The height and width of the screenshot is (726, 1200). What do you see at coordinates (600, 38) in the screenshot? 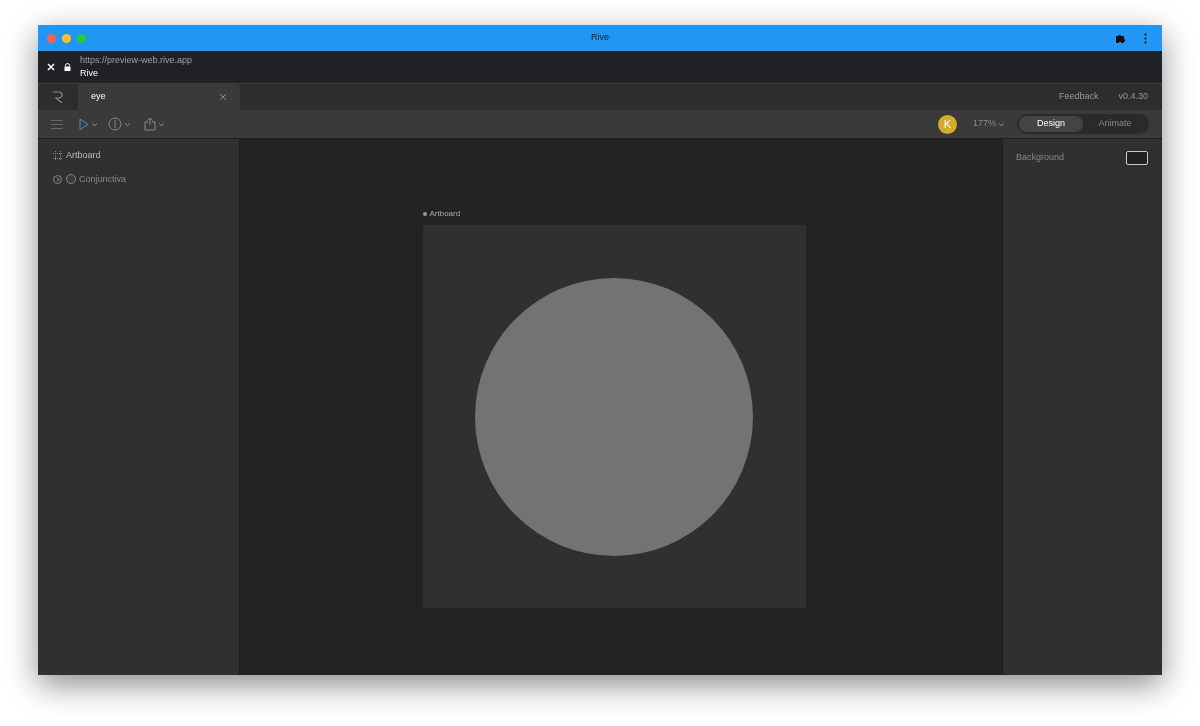
I see `window-title: Rive` at bounding box center [600, 38].